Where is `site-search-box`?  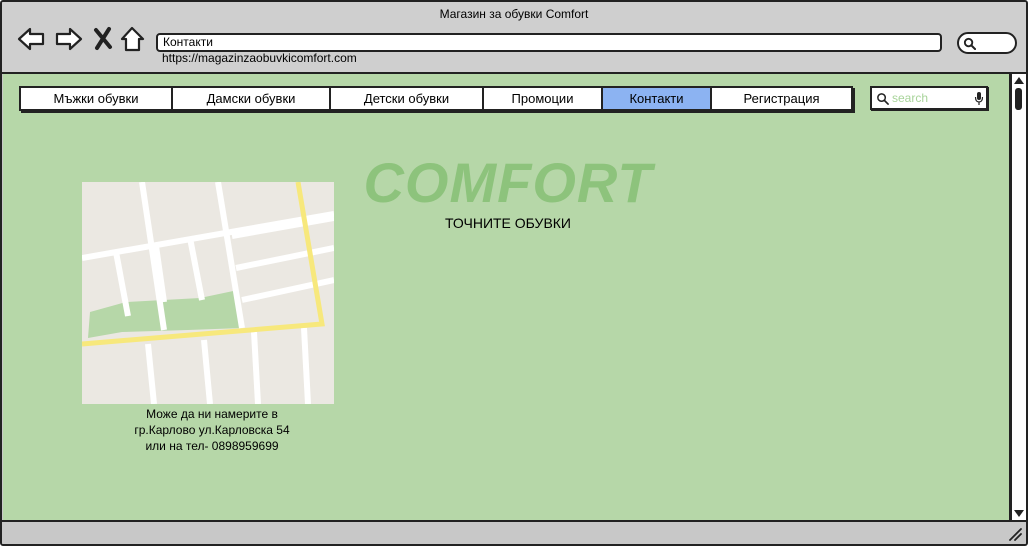
site-search-box is located at coordinates (929, 98).